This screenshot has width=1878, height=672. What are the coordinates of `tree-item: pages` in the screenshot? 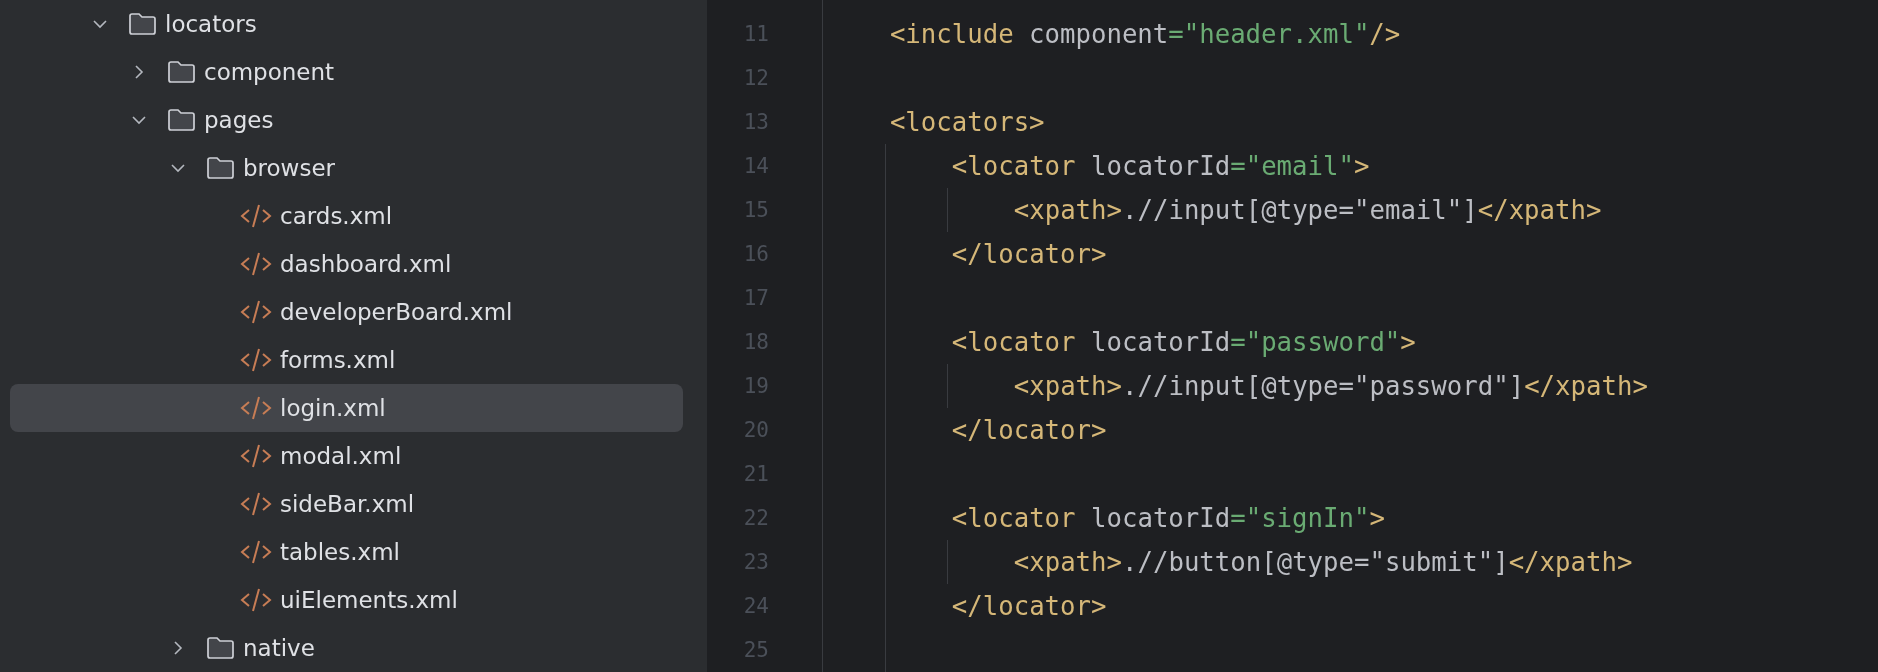 It's located at (346, 120).